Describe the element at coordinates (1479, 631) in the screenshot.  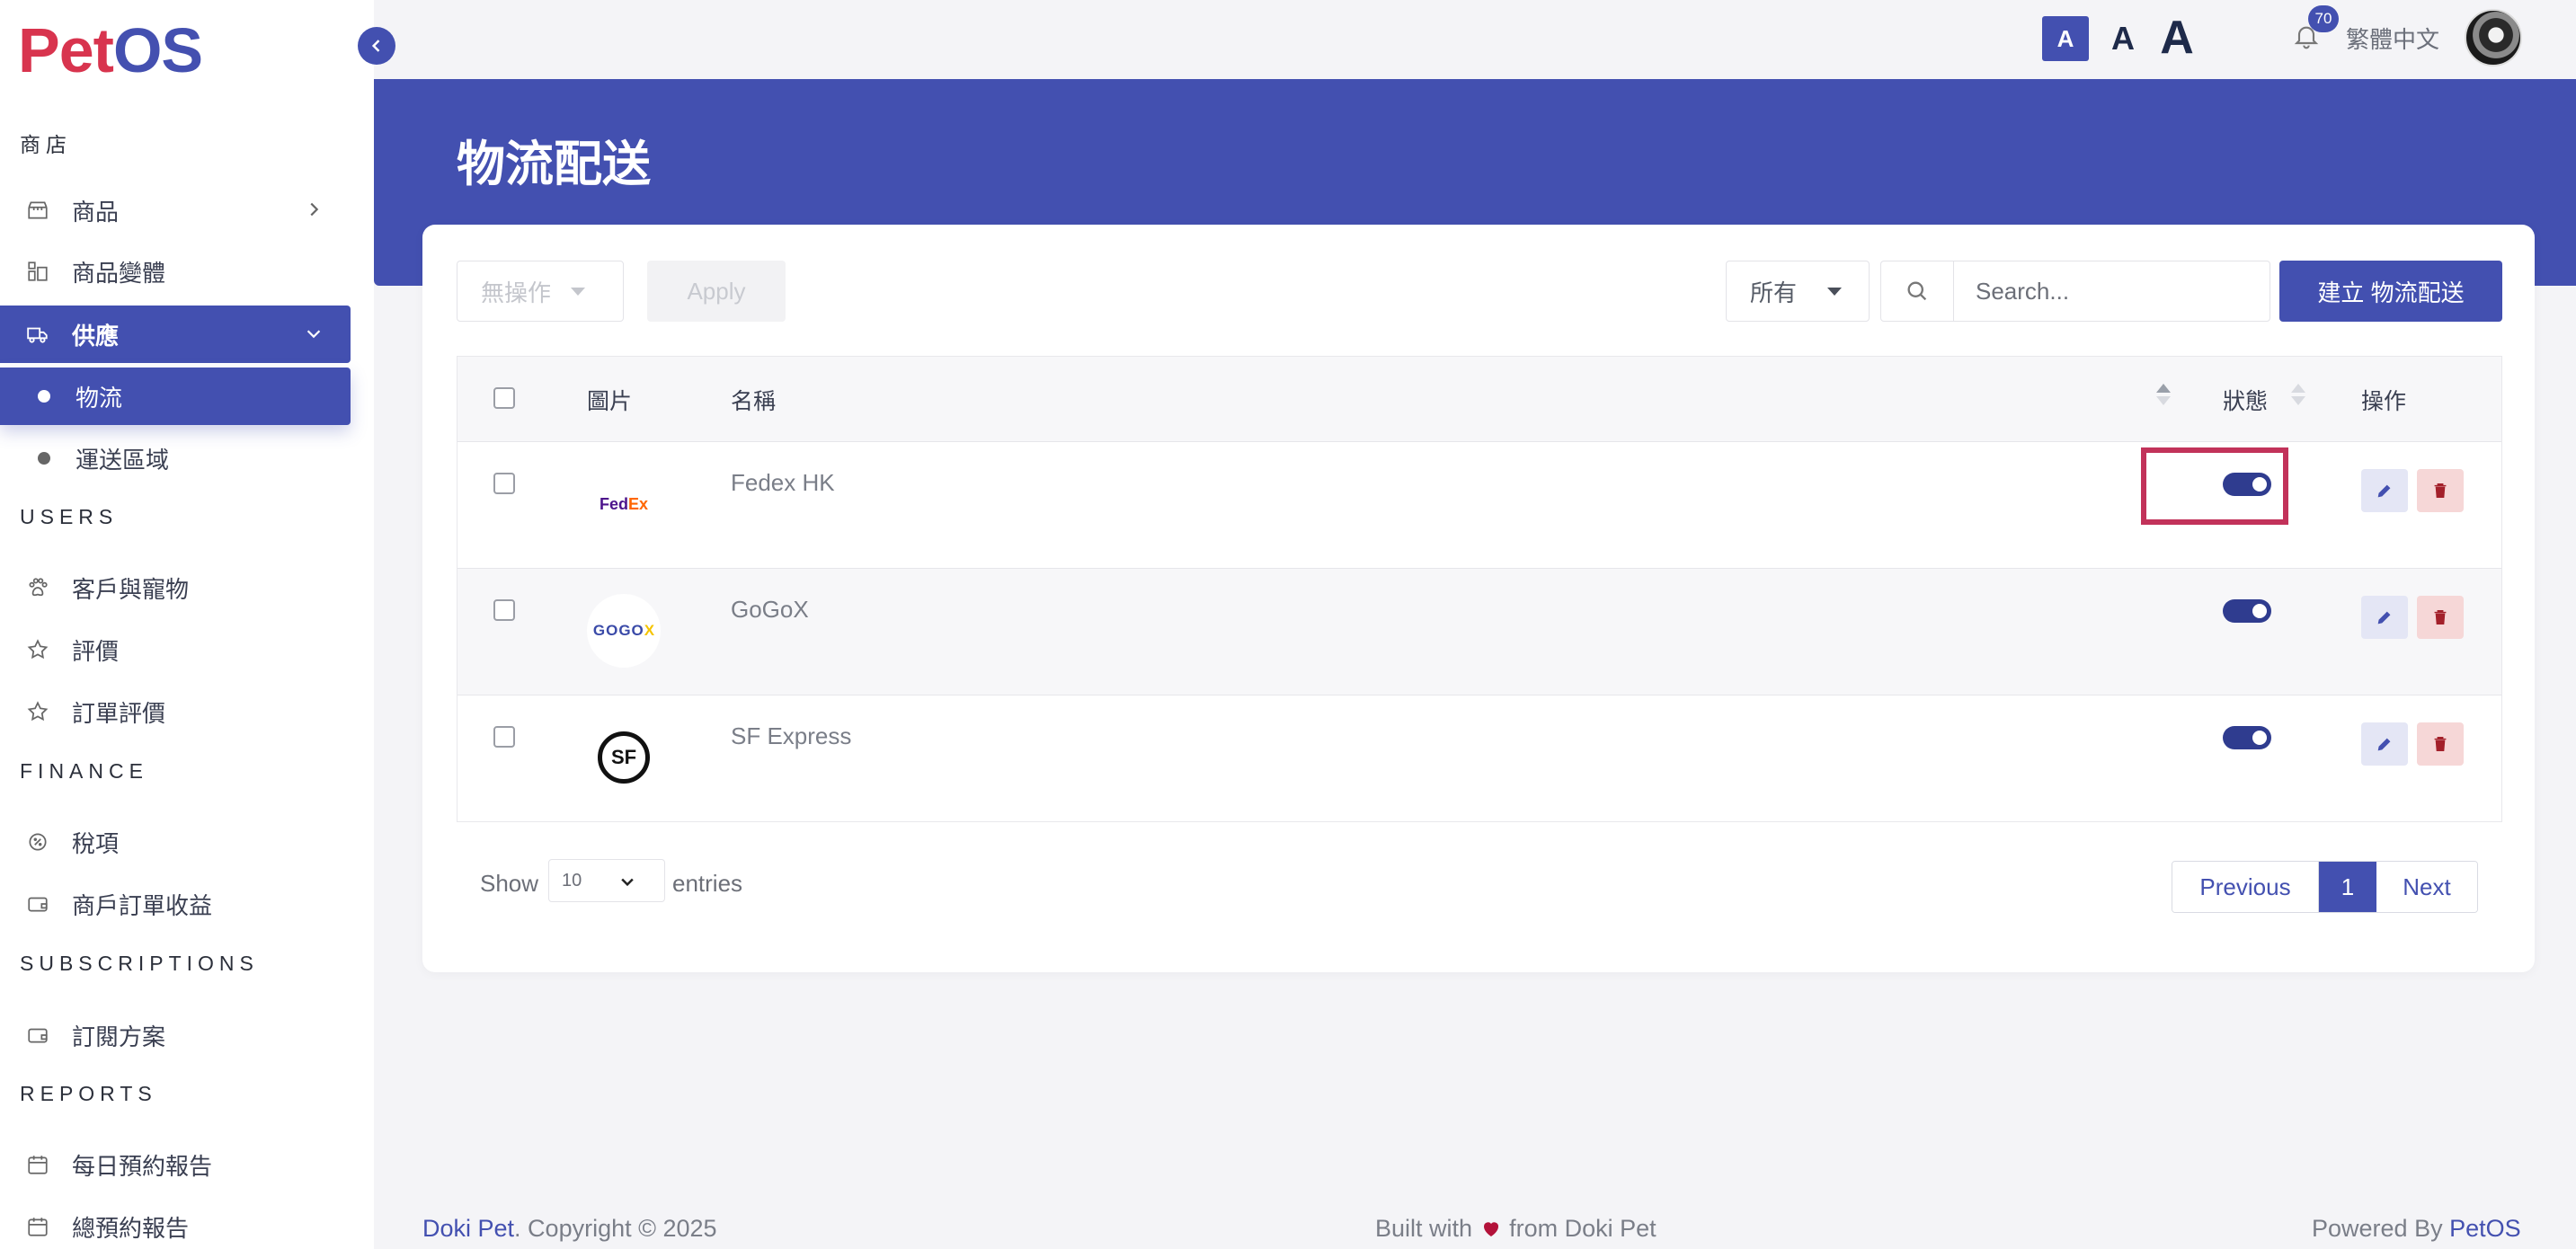
I see `table-row: GOGO X GoGoX` at that location.